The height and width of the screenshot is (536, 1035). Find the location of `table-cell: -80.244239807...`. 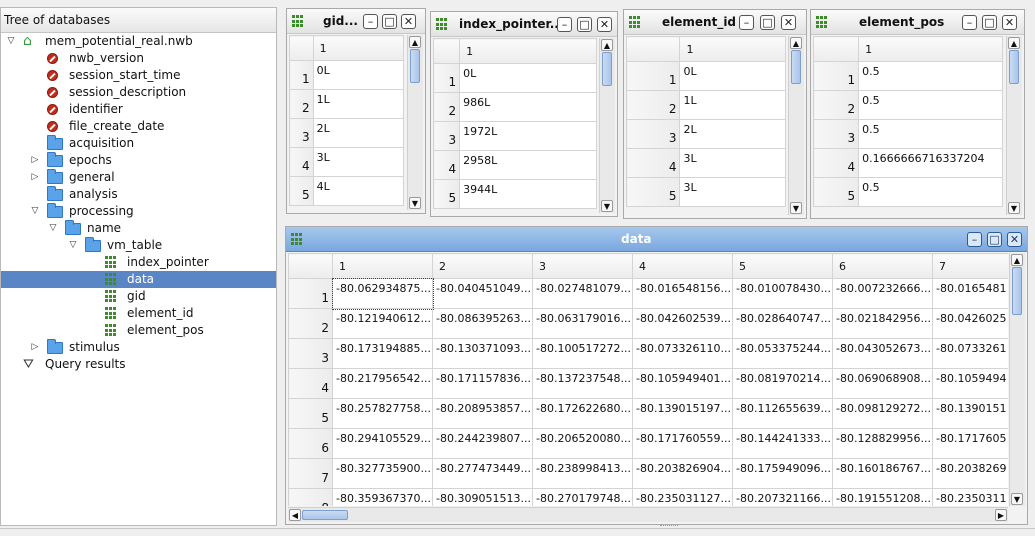

table-cell: -80.244239807... is located at coordinates (482, 443).